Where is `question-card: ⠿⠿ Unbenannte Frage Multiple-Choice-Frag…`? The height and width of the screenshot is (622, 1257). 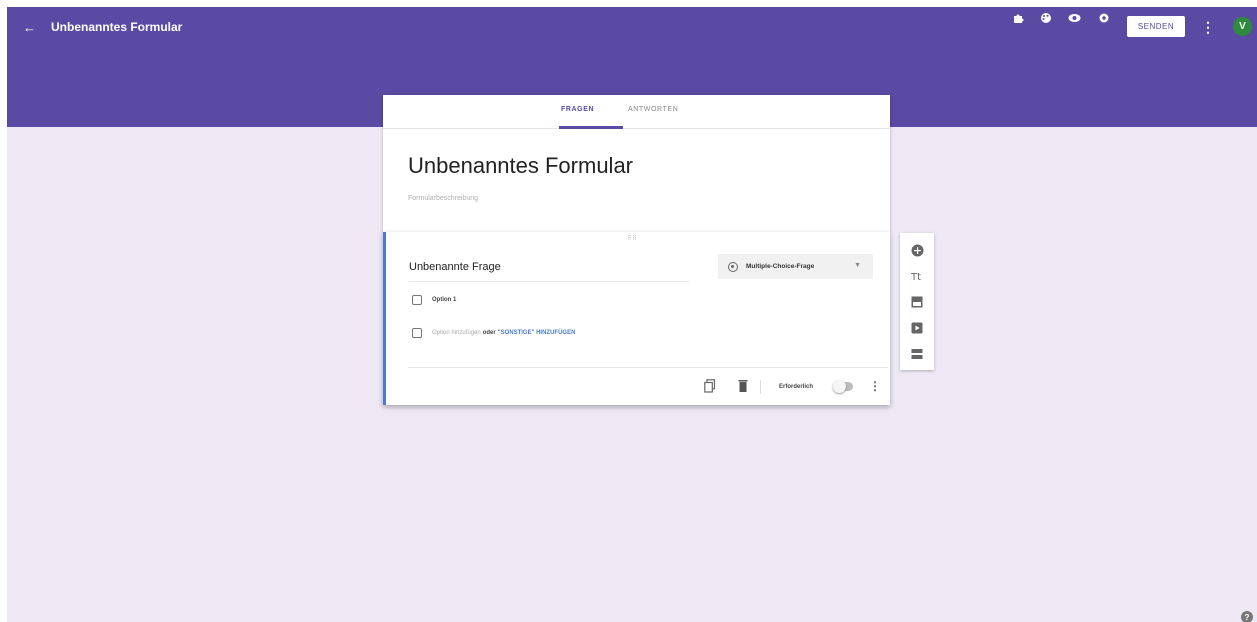
question-card: ⠿⠿ Unbenannte Frage Multiple-Choice-Frag… is located at coordinates (636, 318).